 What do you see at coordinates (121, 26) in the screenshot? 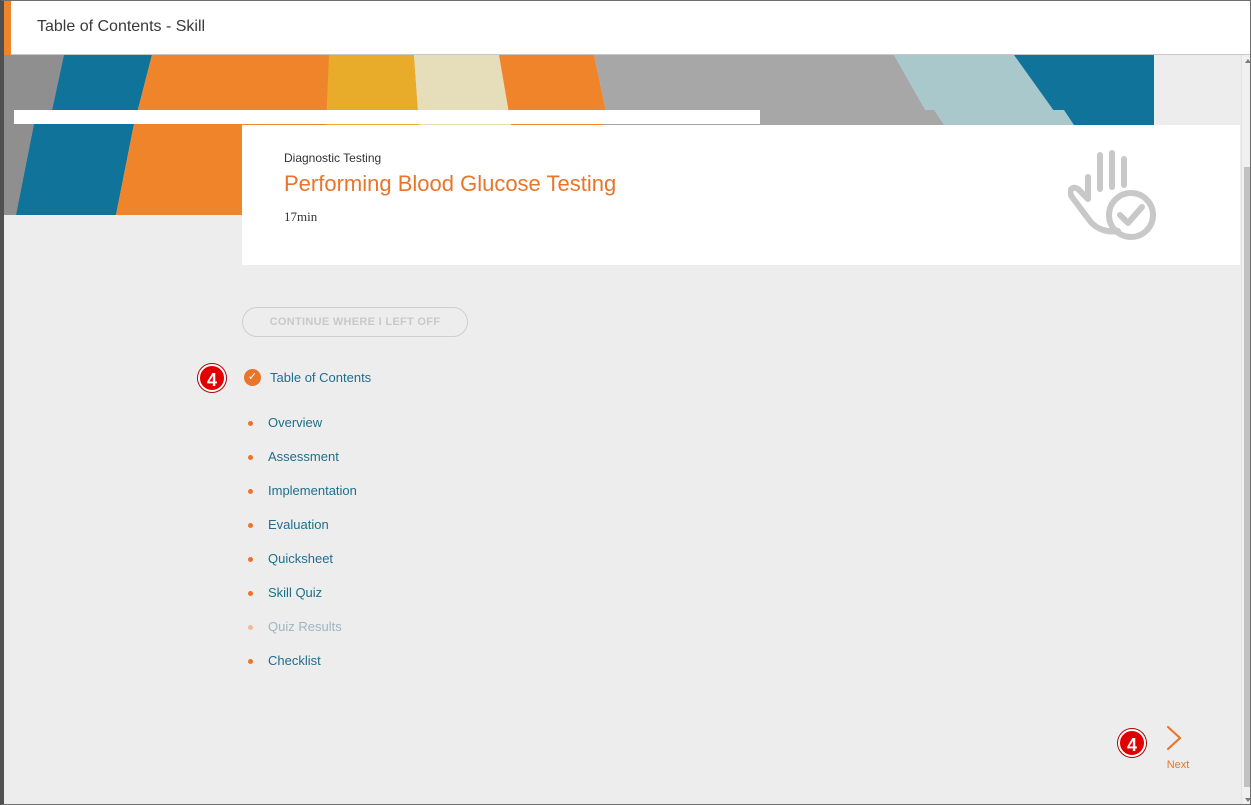
I see `window-title: Table of Contents - Skill` at bounding box center [121, 26].